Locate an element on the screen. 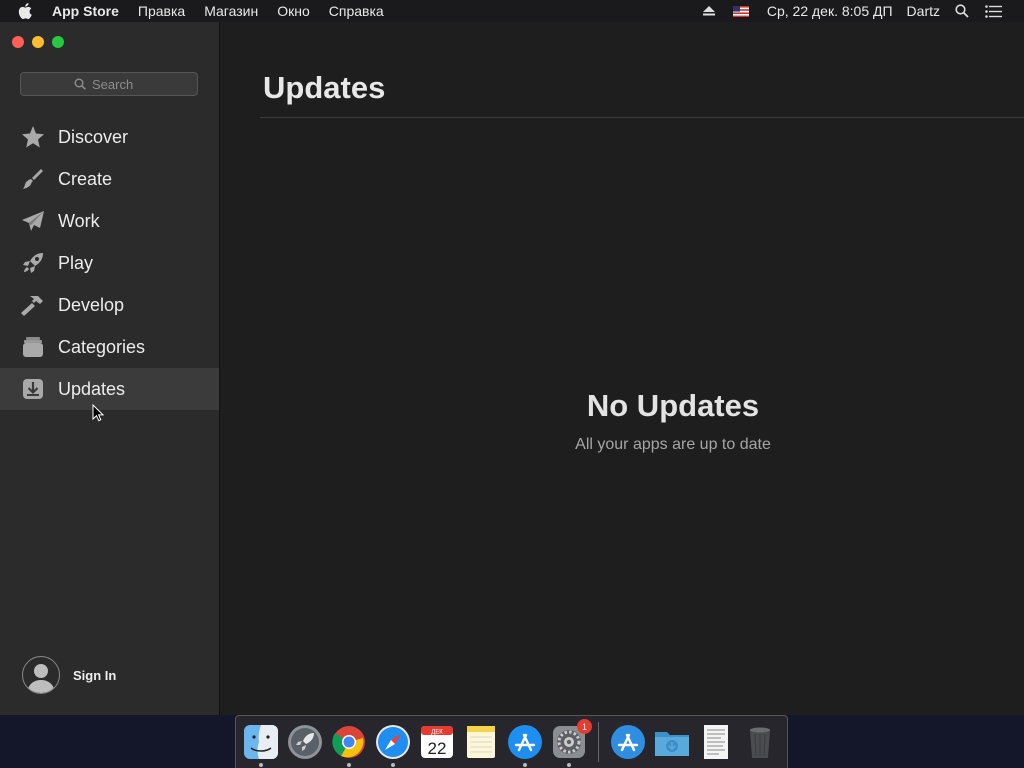 This screenshot has width=1024, height=768. menu-store: Магазин is located at coordinates (231, 11).